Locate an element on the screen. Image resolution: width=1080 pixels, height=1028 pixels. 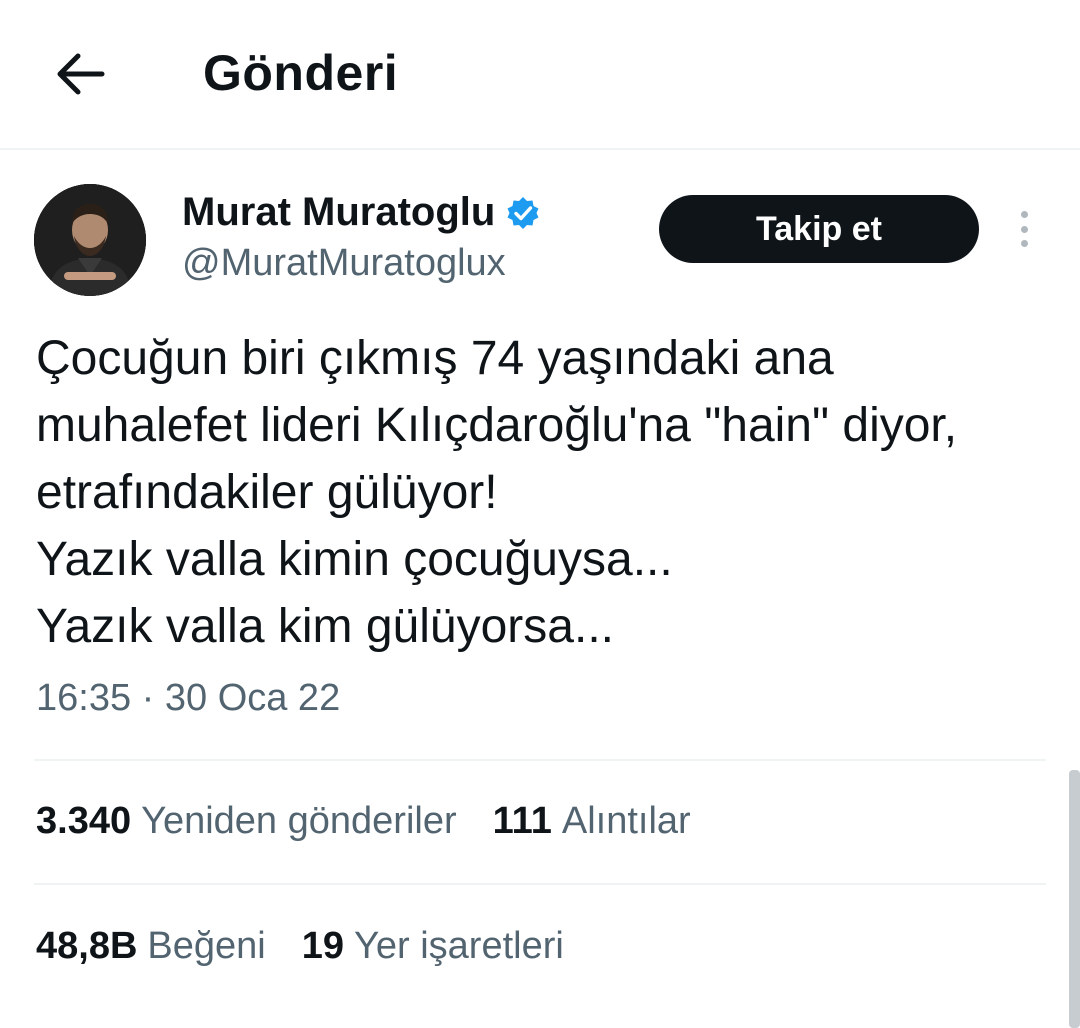
author-name-row: Murat Muratoglu is located at coordinates (361, 212).